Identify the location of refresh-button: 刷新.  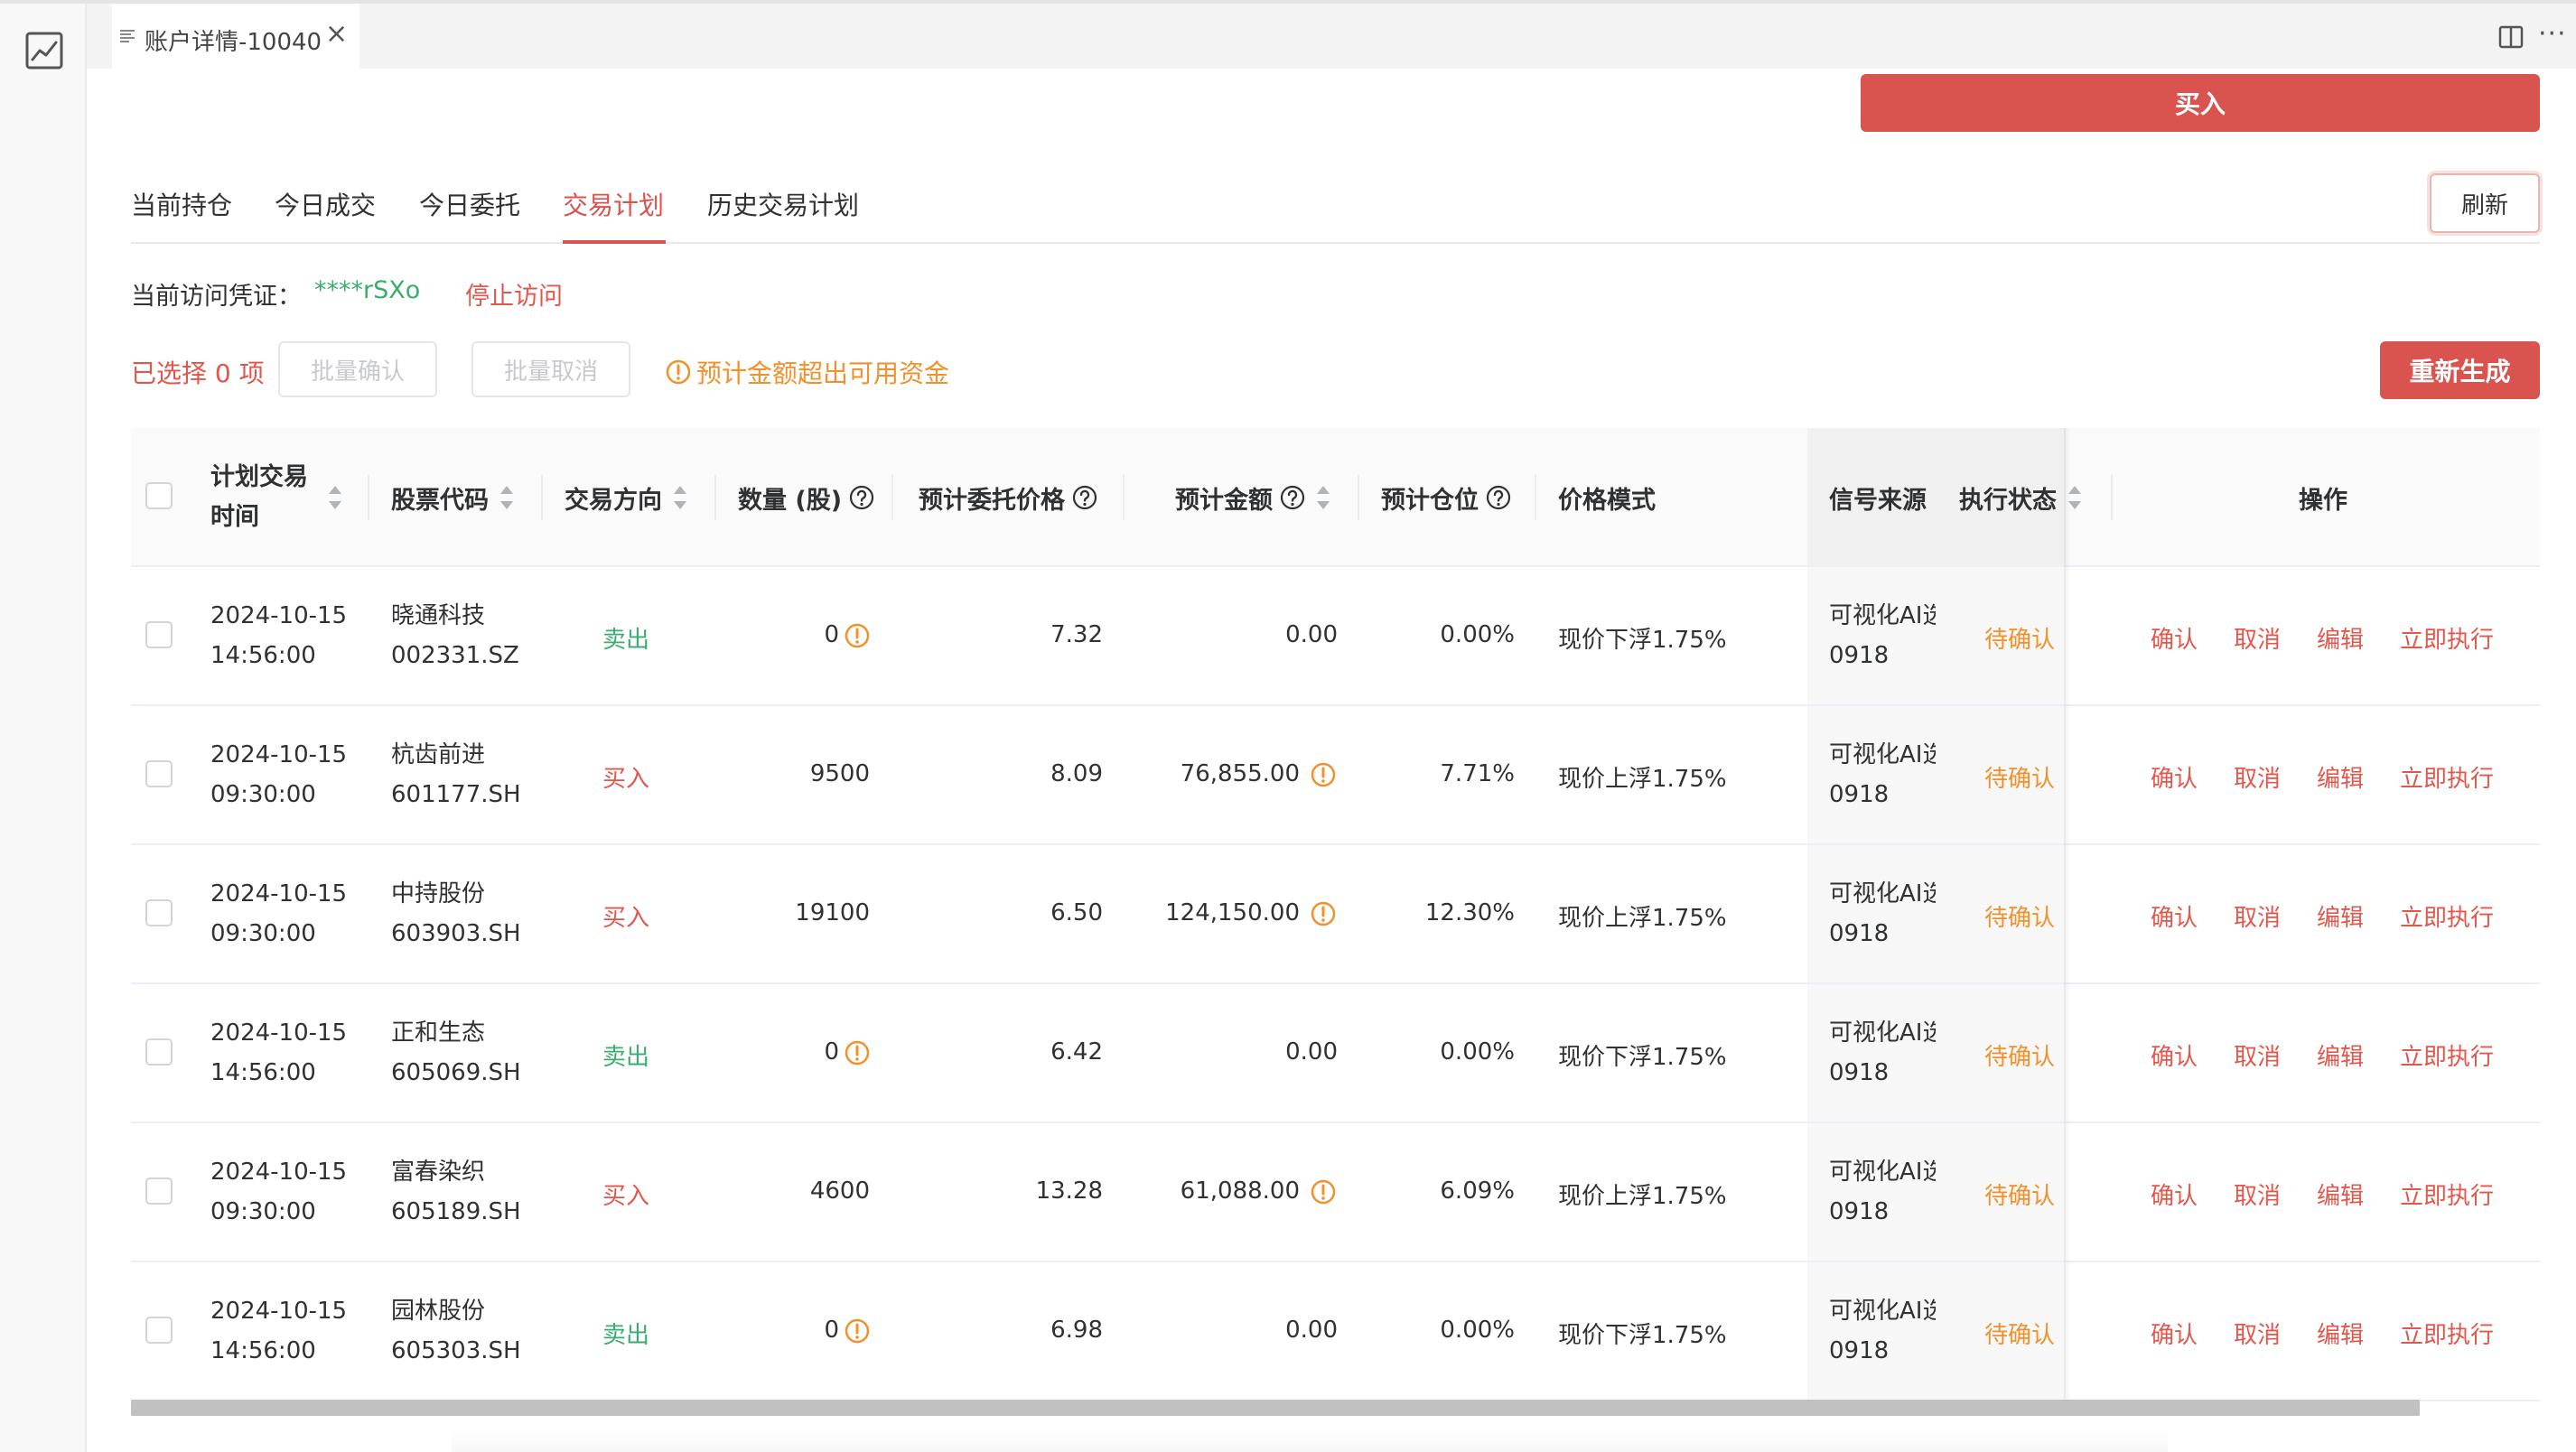
(2485, 203).